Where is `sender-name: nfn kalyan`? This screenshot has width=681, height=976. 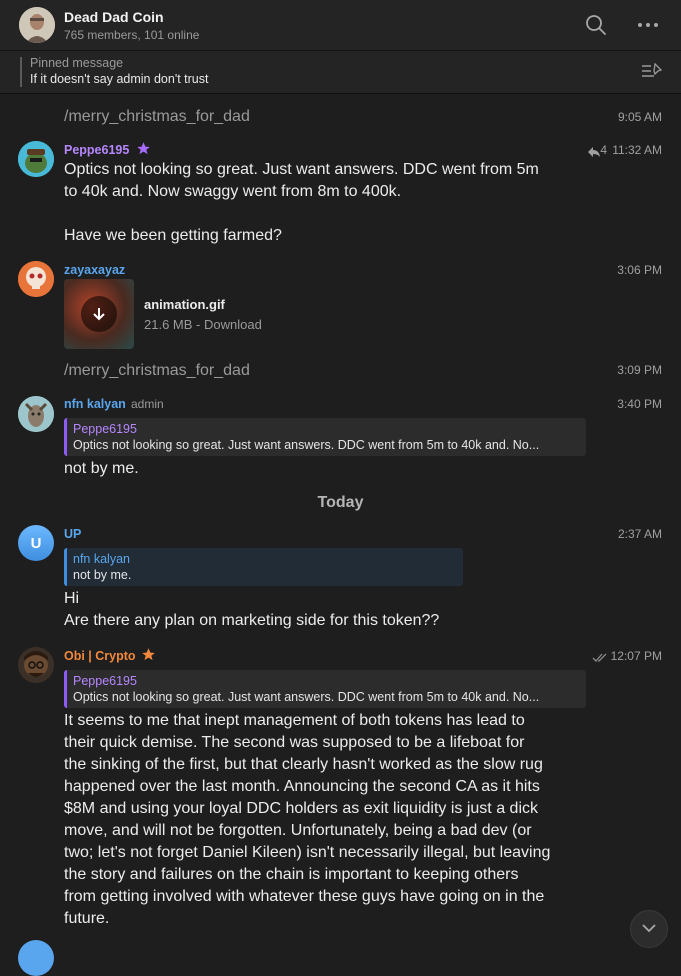
sender-name: nfn kalyan is located at coordinates (95, 404).